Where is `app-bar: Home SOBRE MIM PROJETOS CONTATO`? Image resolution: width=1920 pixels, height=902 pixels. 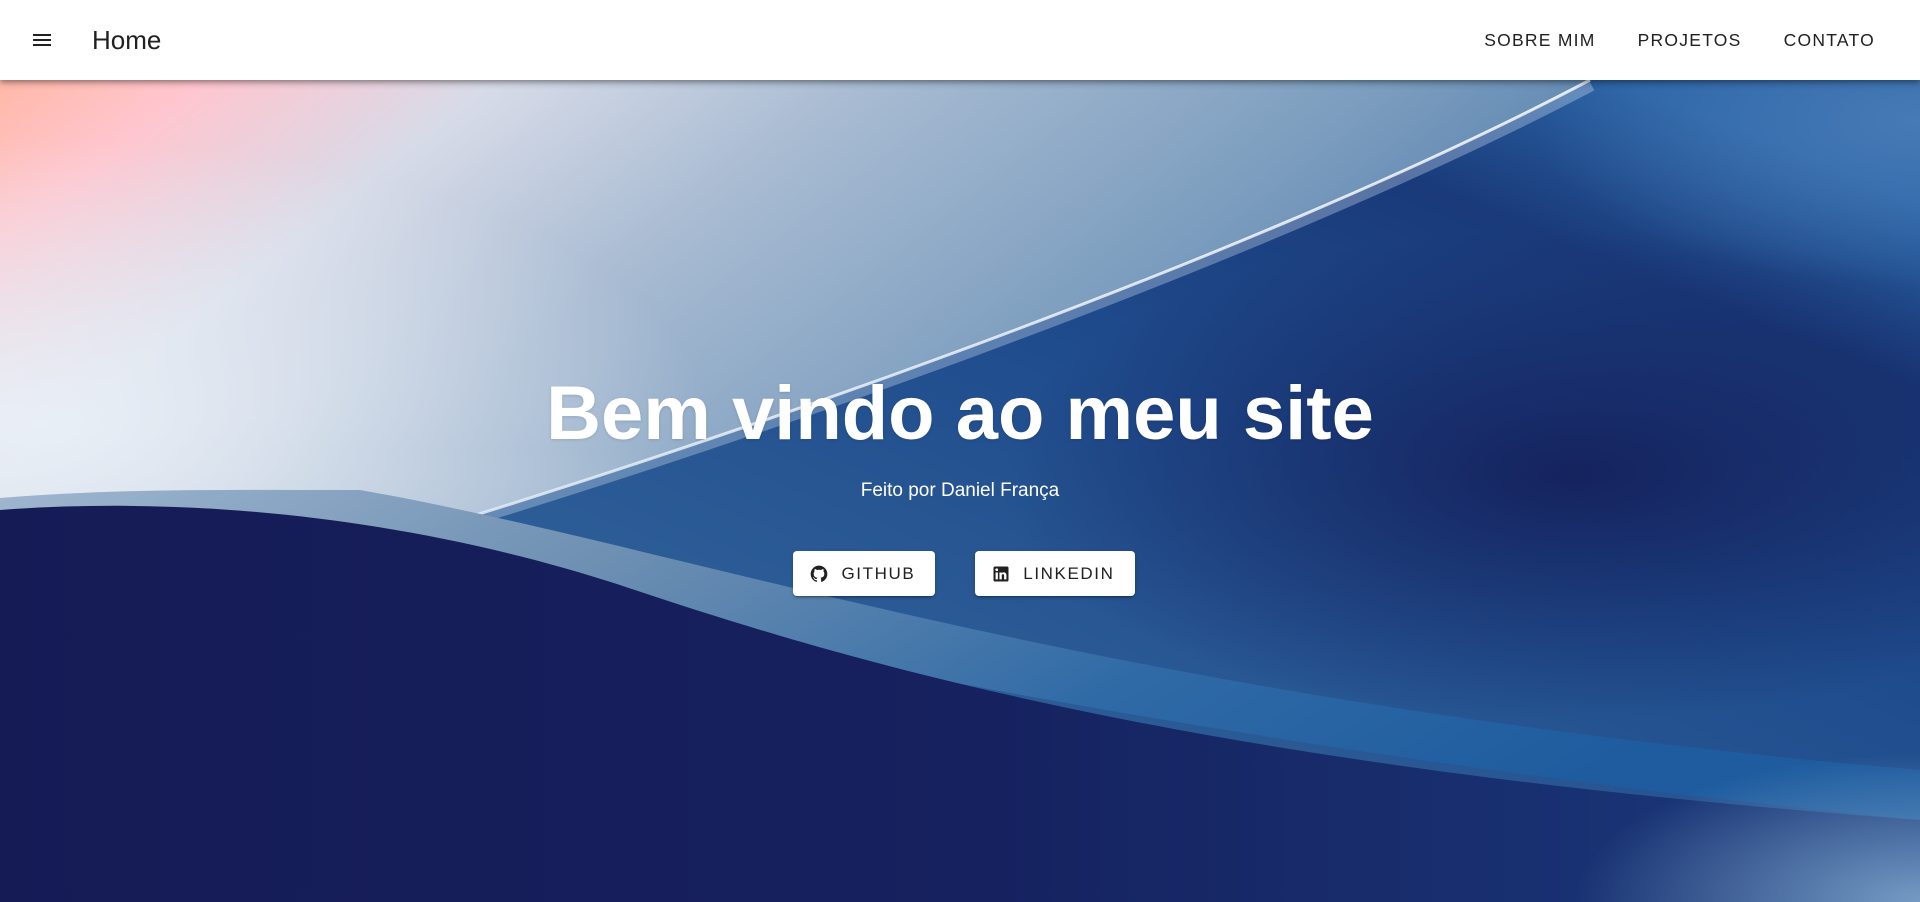
app-bar: Home SOBRE MIM PROJETOS CONTATO is located at coordinates (960, 40).